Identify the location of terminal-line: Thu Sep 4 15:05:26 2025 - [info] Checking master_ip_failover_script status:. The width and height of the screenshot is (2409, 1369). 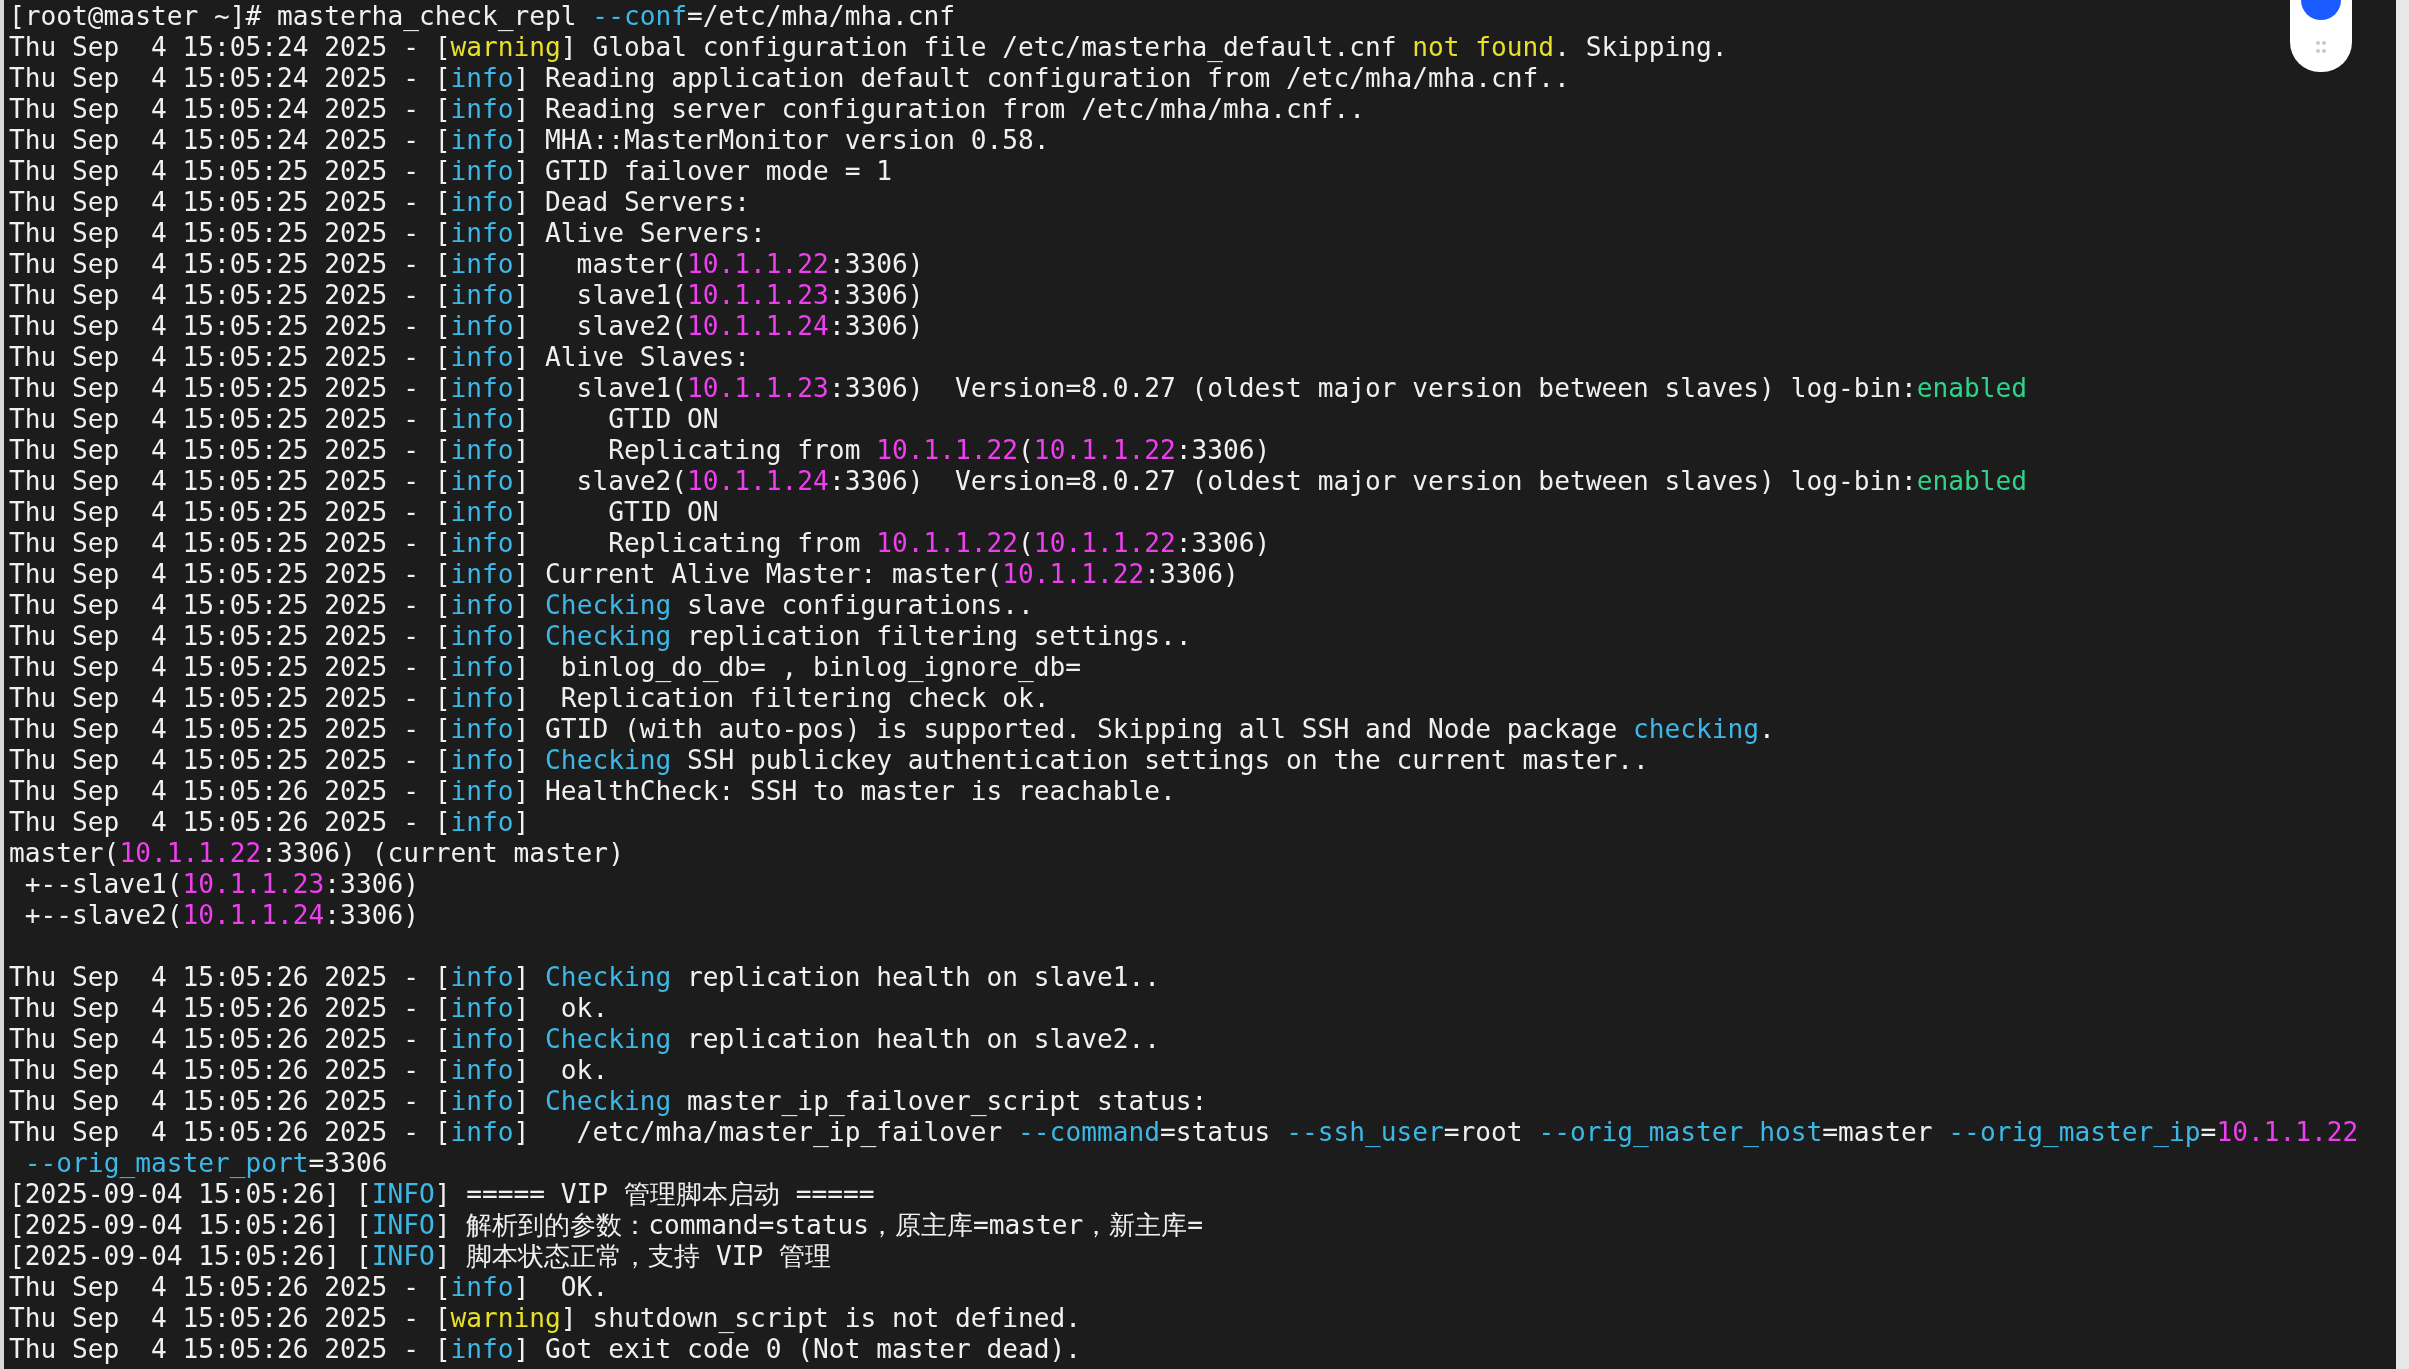
(608, 1101).